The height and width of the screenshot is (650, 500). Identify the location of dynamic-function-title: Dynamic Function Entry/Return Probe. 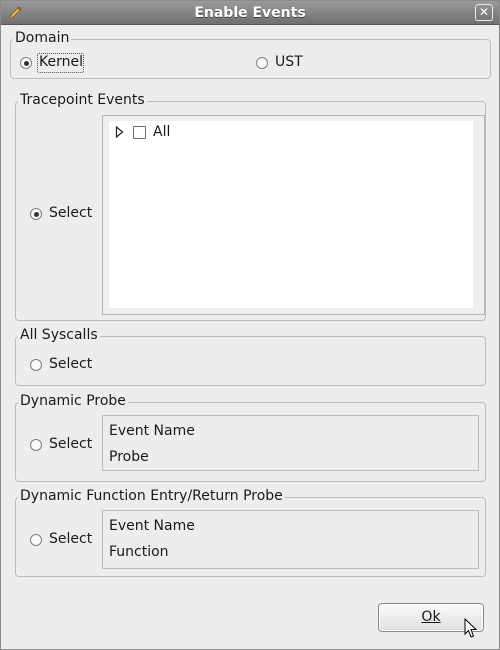
(151, 496).